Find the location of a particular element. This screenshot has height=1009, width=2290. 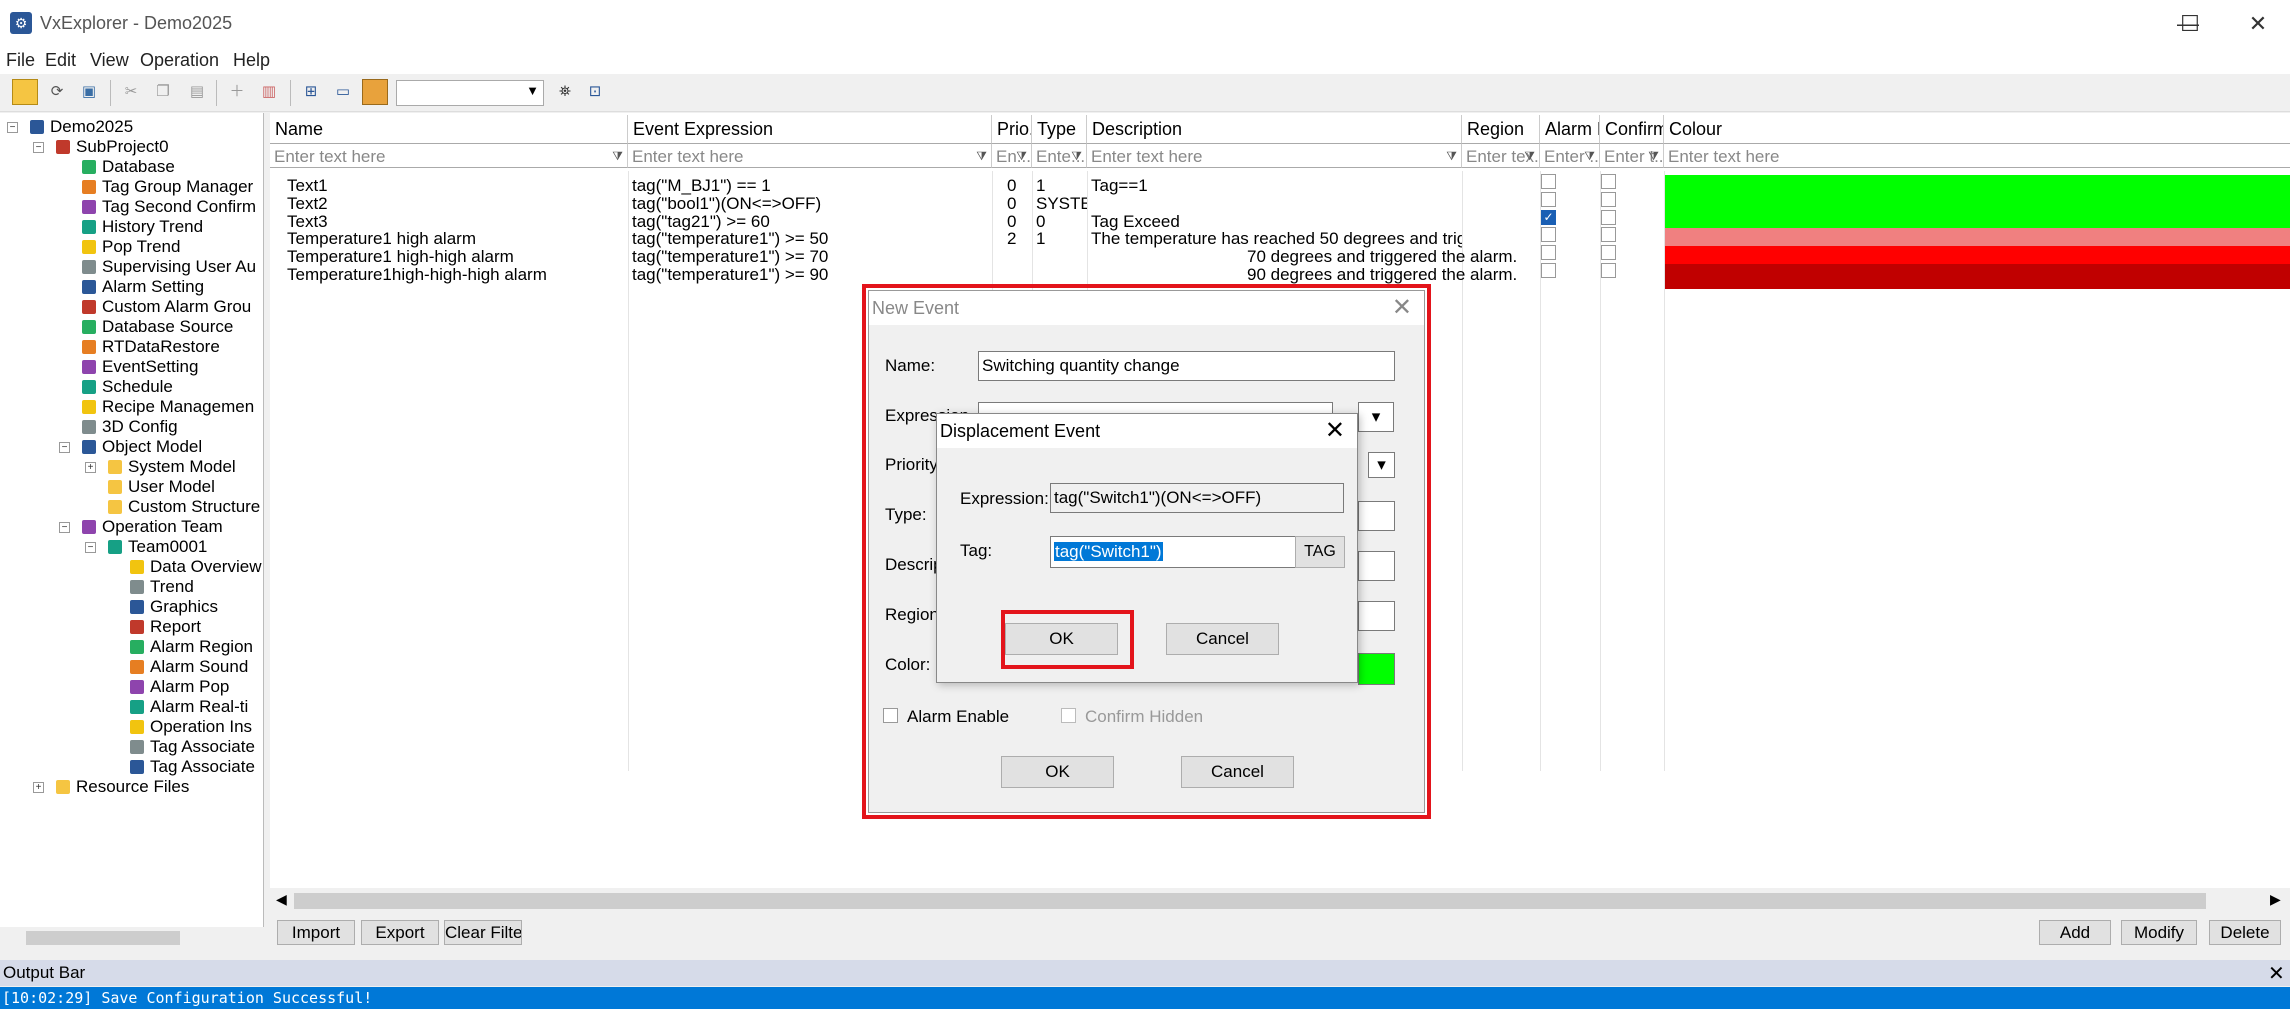

column-header-region: Region is located at coordinates (1501, 129).